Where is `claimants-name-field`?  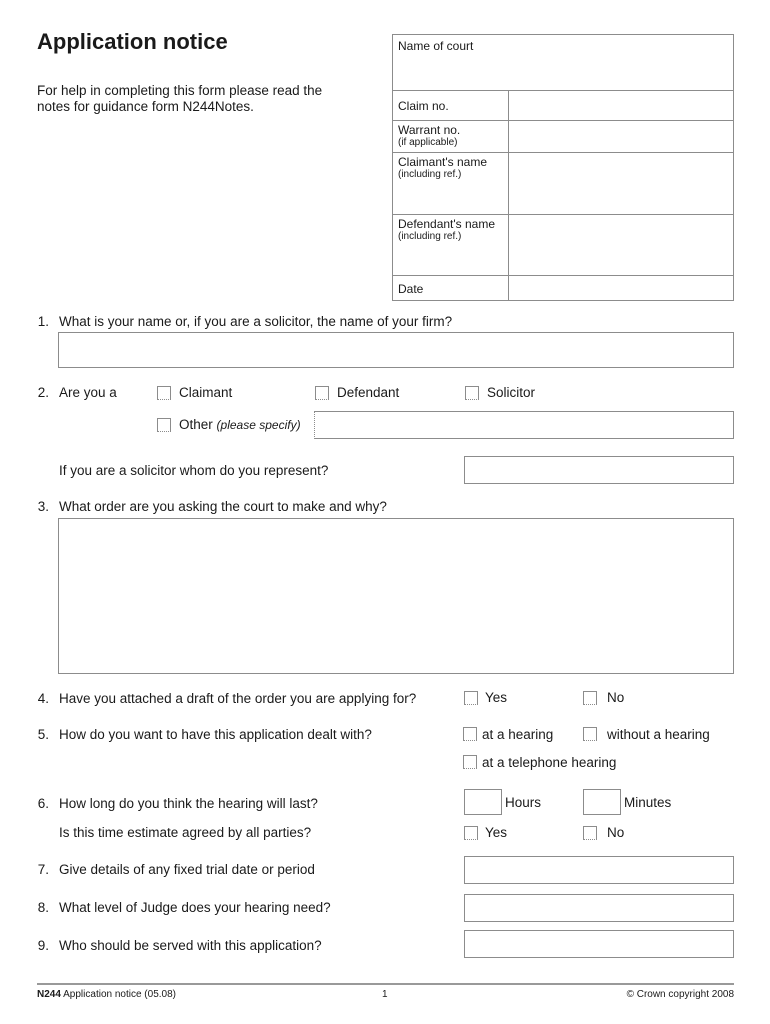 claimants-name-field is located at coordinates (620, 183).